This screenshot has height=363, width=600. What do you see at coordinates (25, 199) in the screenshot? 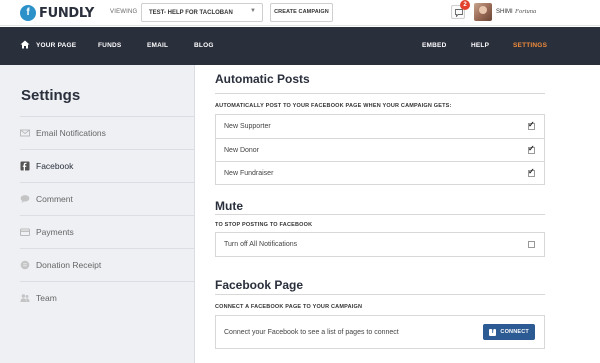
I see `comment-icon` at bounding box center [25, 199].